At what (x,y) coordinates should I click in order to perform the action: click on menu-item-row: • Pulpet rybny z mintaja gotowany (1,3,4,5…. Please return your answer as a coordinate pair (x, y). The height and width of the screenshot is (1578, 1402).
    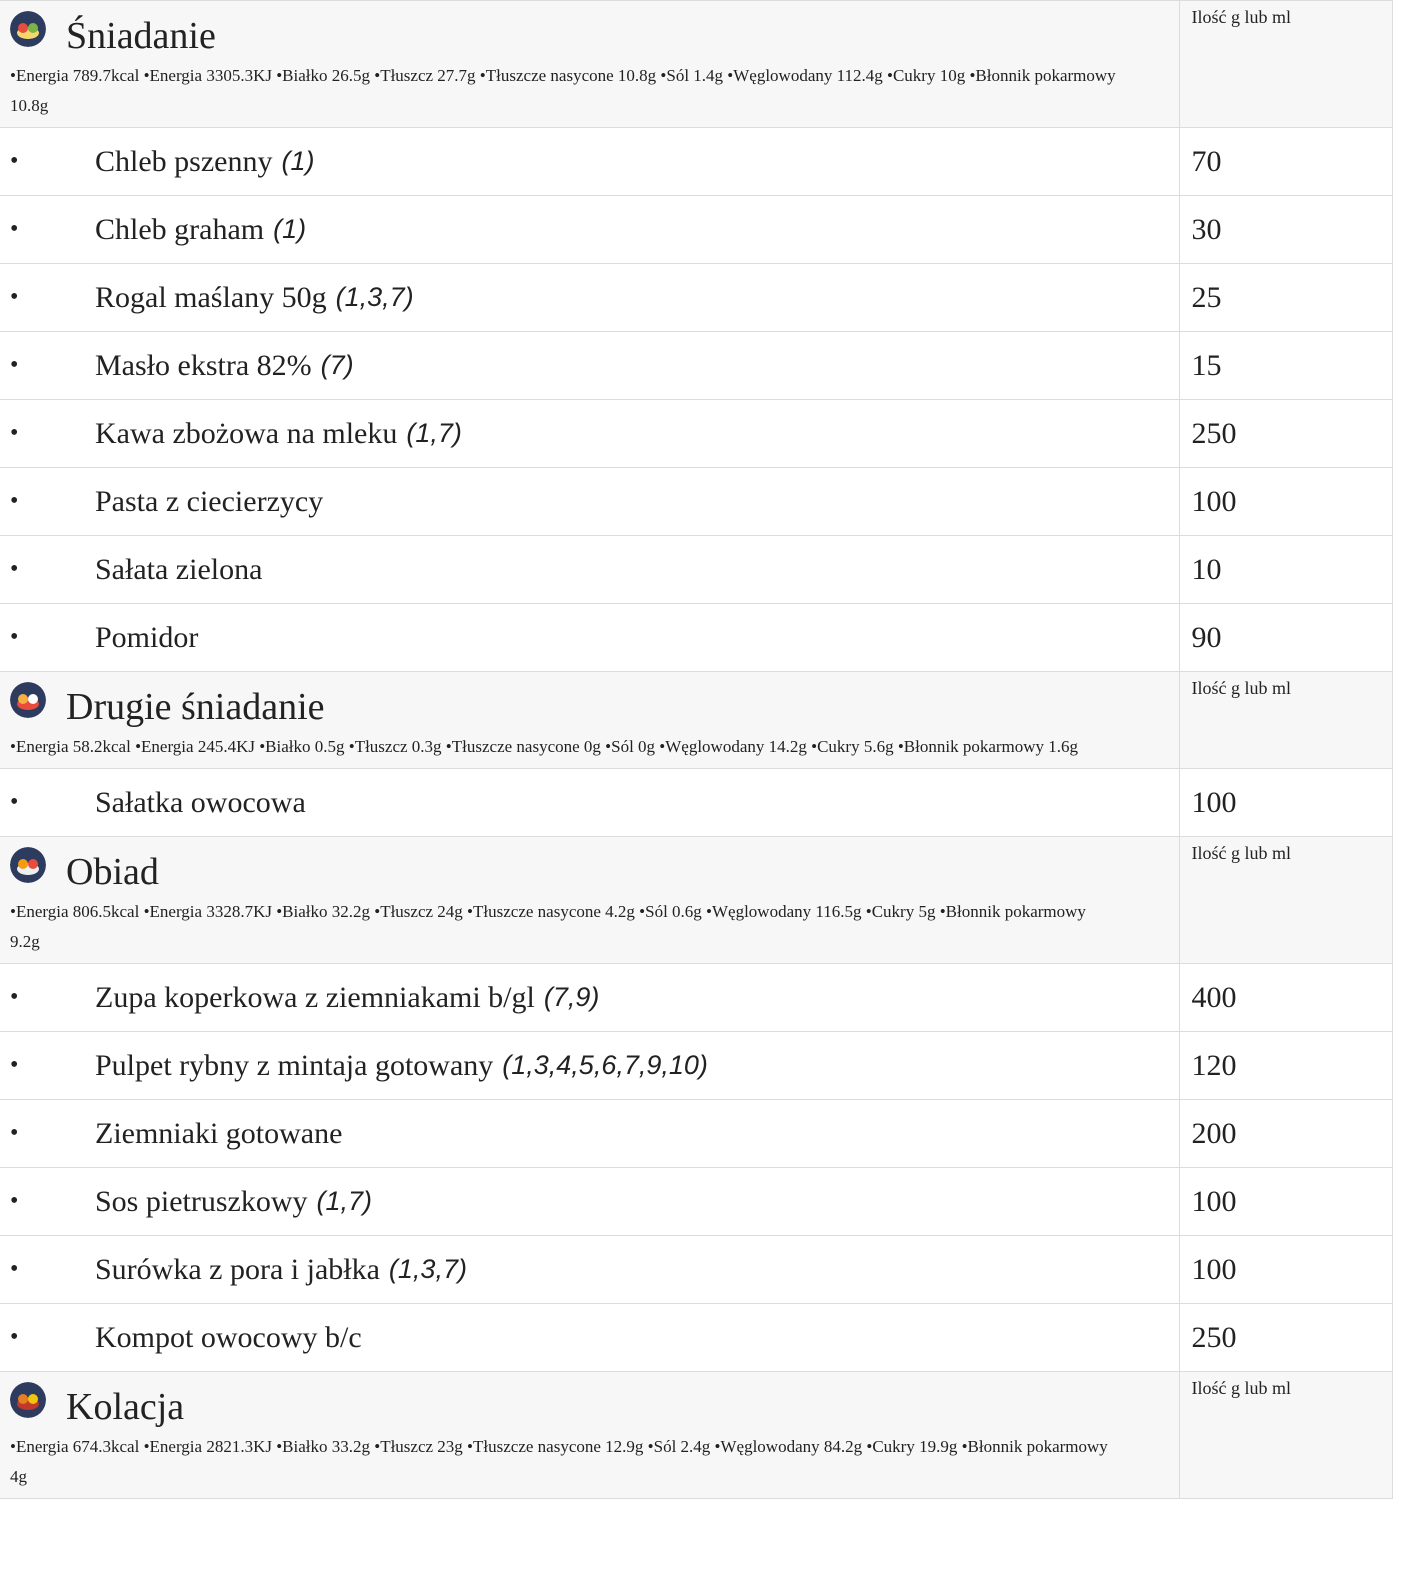
    Looking at the image, I should click on (696, 1065).